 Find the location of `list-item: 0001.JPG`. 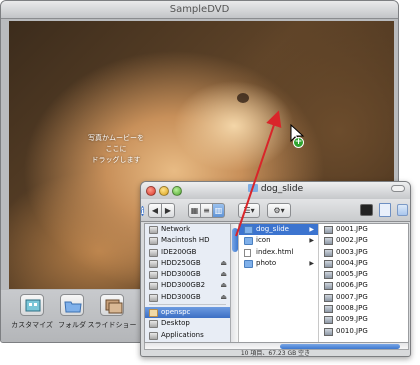

list-item: 0001.JPG is located at coordinates (363, 229).